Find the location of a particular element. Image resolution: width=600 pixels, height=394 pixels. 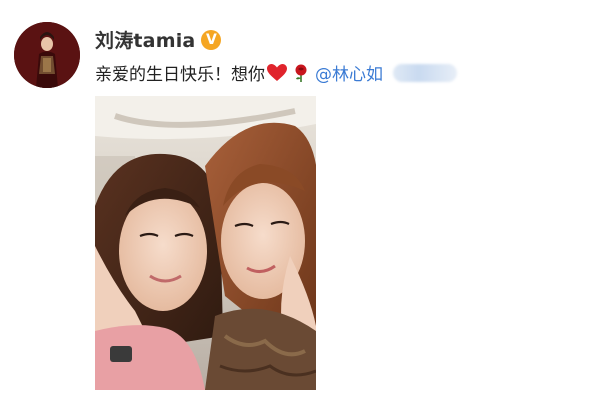

post-text: 亲爱的生日快乐！想你 @林心如 is located at coordinates (276, 72).